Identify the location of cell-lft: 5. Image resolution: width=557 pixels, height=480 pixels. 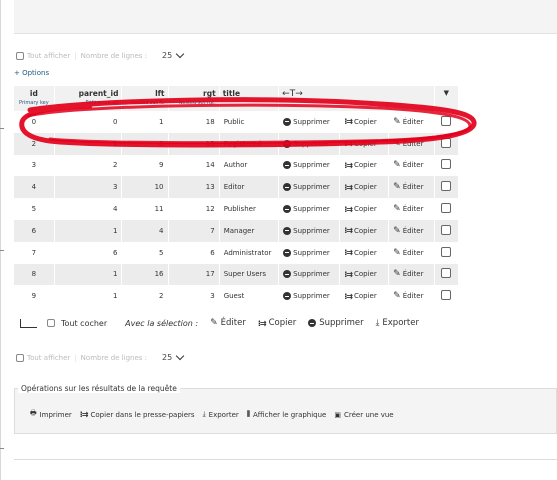
(145, 252).